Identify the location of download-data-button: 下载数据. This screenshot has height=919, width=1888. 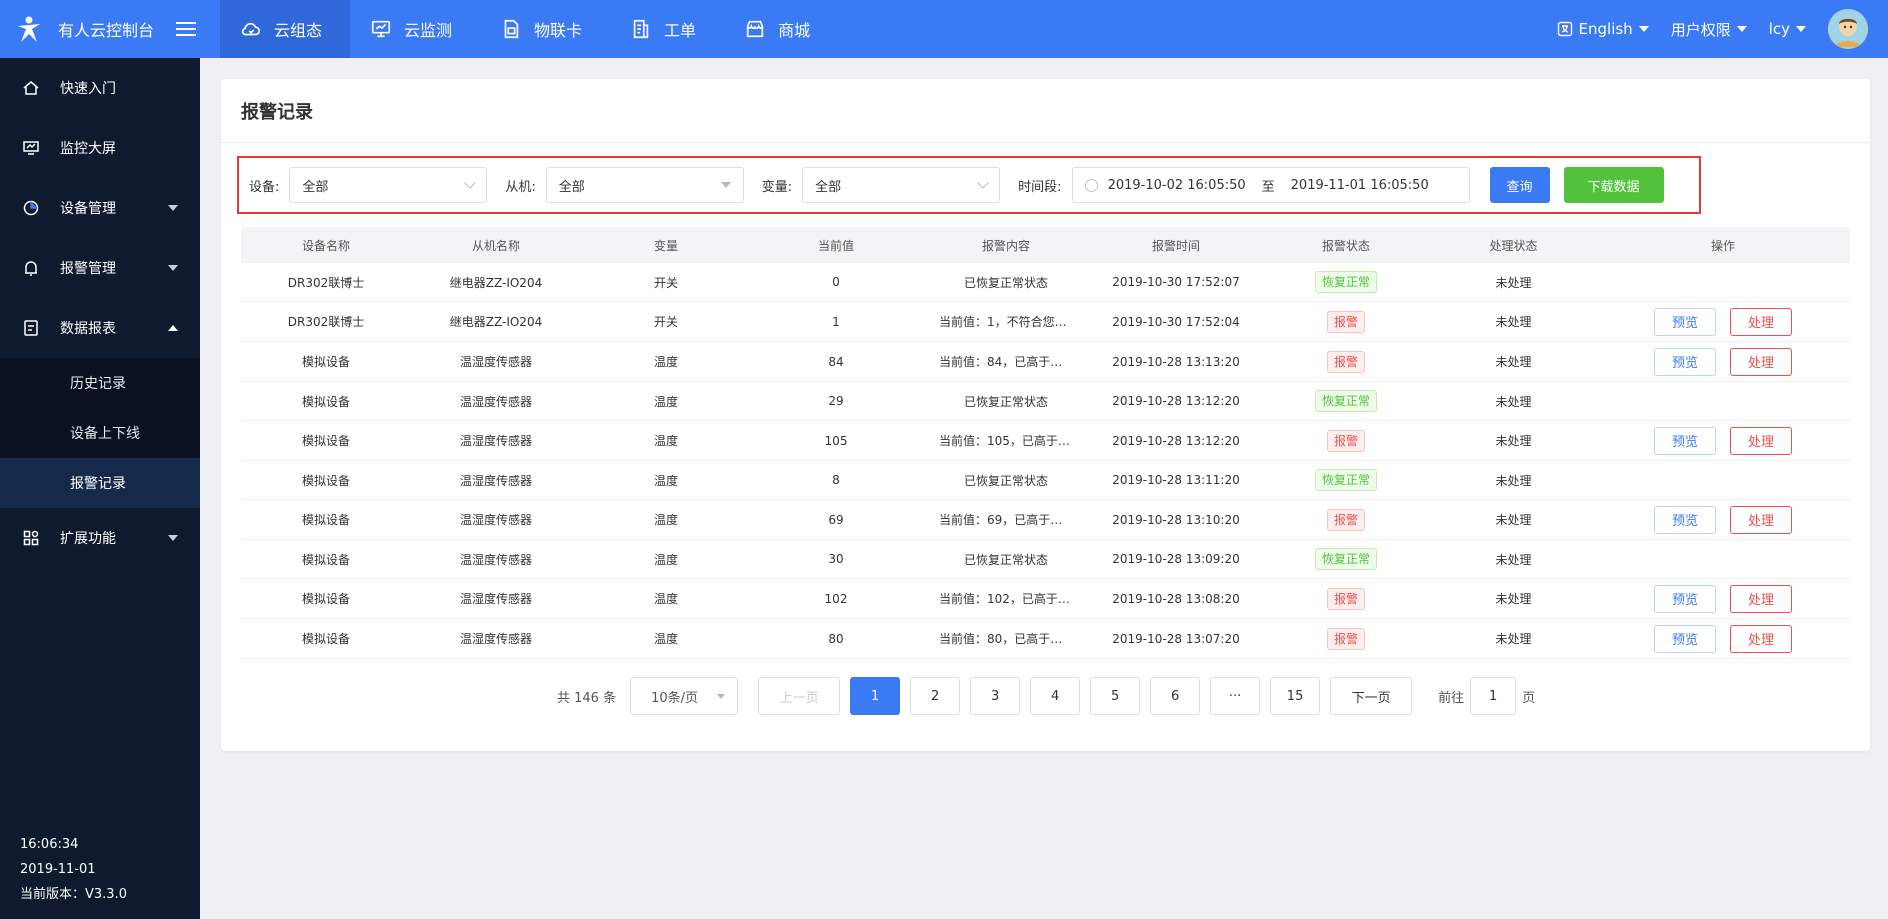
(1613, 185).